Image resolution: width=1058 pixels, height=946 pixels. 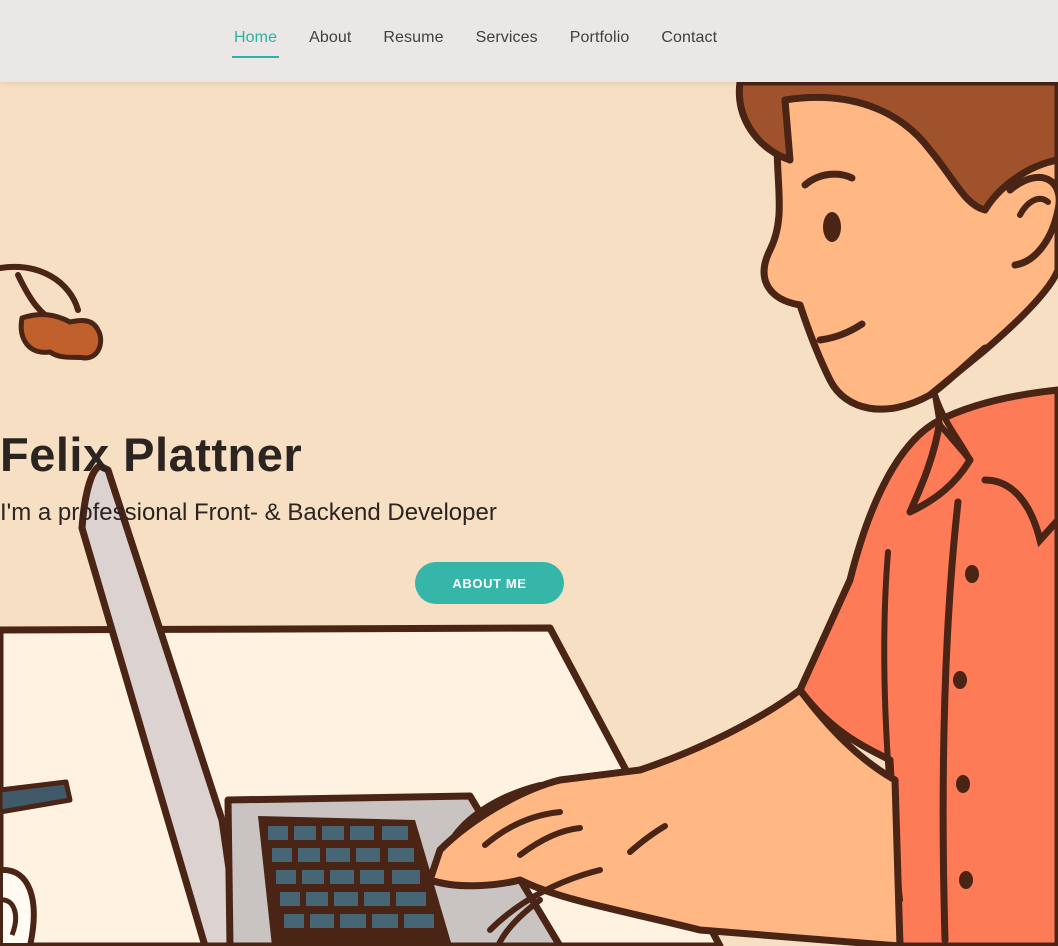 What do you see at coordinates (413, 38) in the screenshot?
I see `nav-resume-link: Resume` at bounding box center [413, 38].